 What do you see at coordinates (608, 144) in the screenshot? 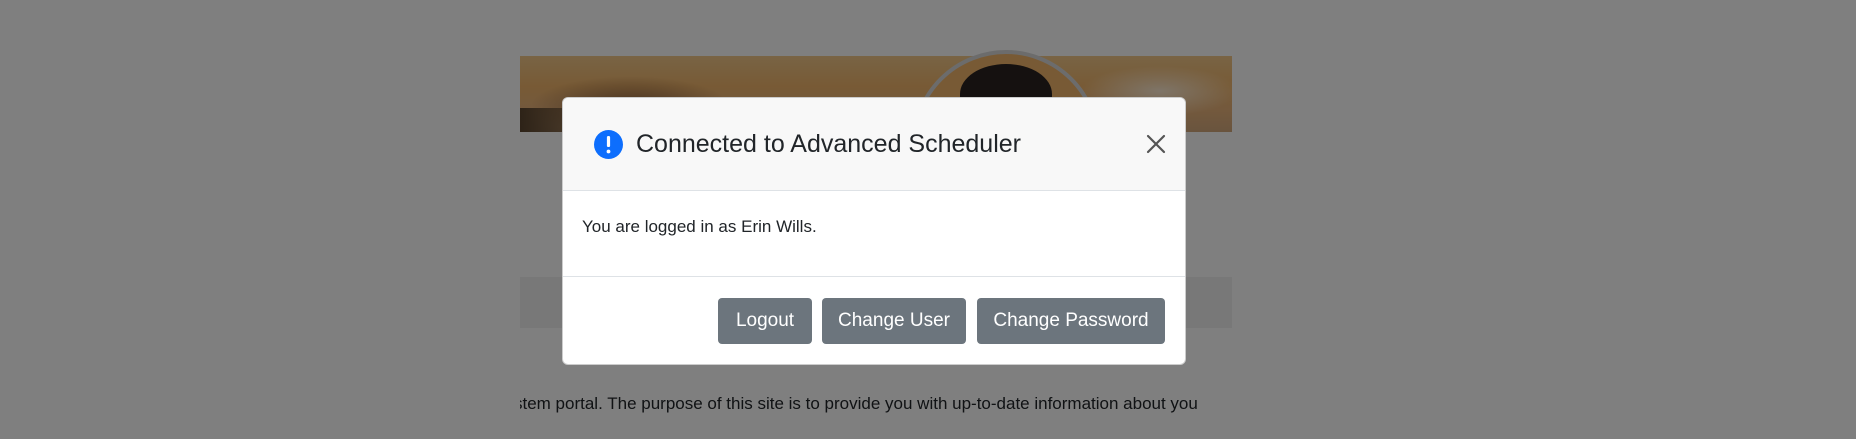
I see `alert-icon` at bounding box center [608, 144].